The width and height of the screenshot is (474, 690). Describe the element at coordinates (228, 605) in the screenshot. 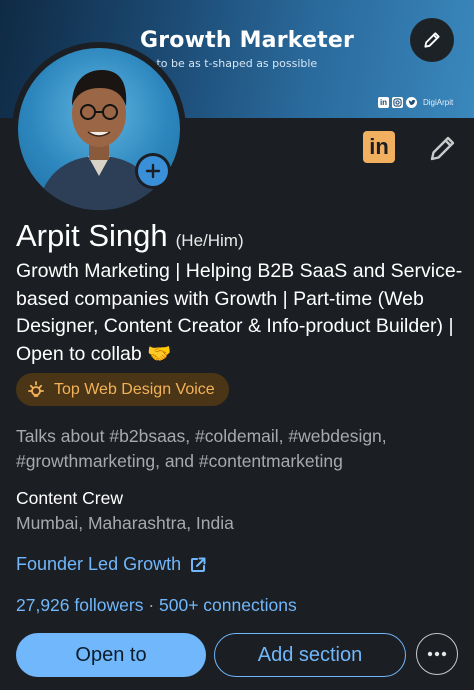

I see `connections-count: 500+ connections` at that location.